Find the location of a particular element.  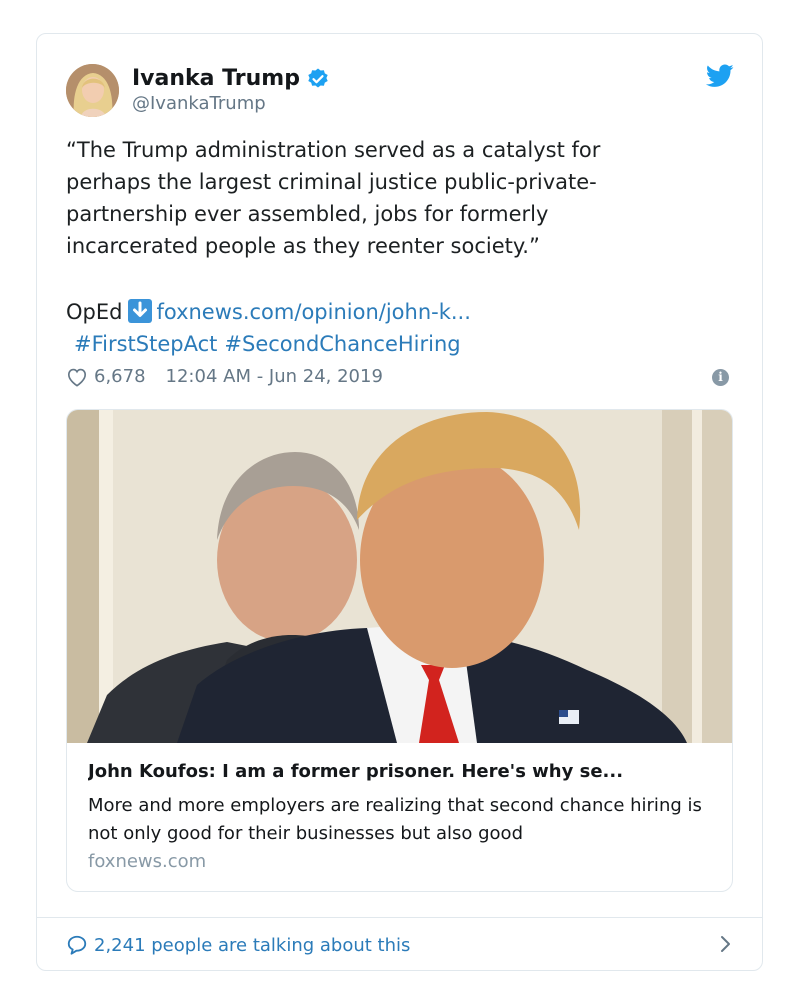

author-name: Ivanka Trump is located at coordinates (216, 78).